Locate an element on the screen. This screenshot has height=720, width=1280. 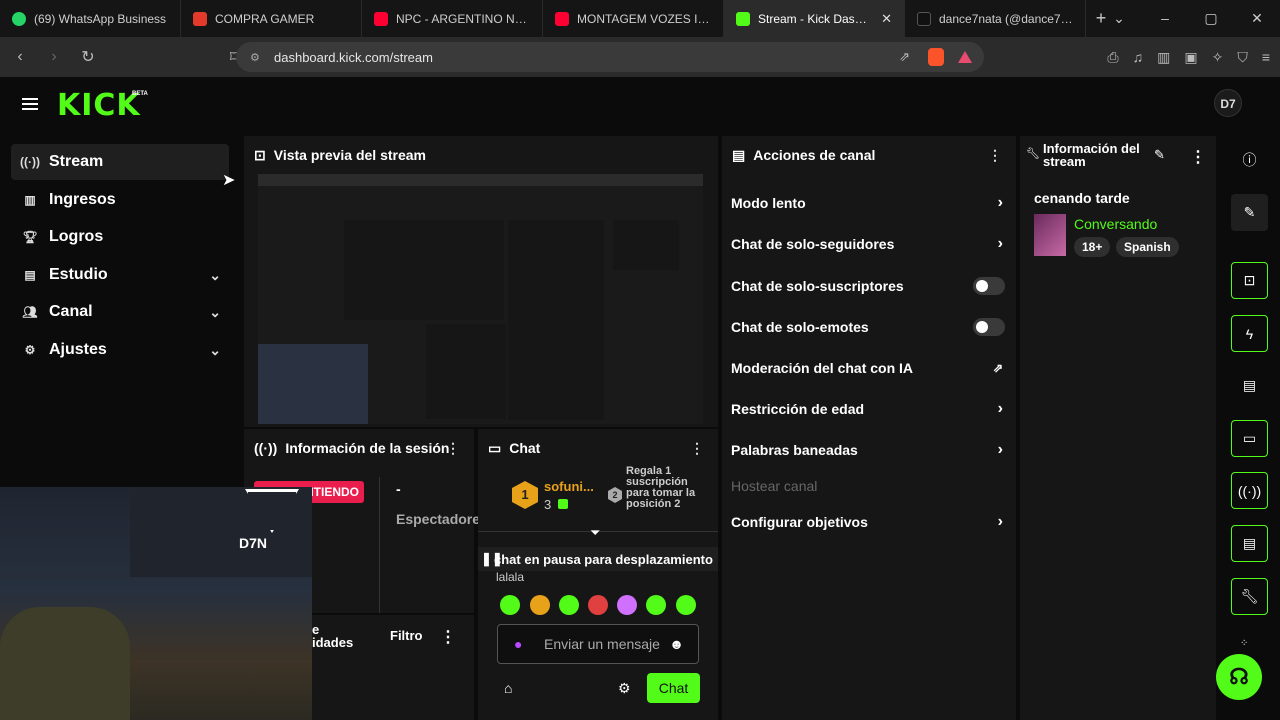
sidebar-item-estudio: ▤ Estudio ⌄ is located at coordinates (120, 275).